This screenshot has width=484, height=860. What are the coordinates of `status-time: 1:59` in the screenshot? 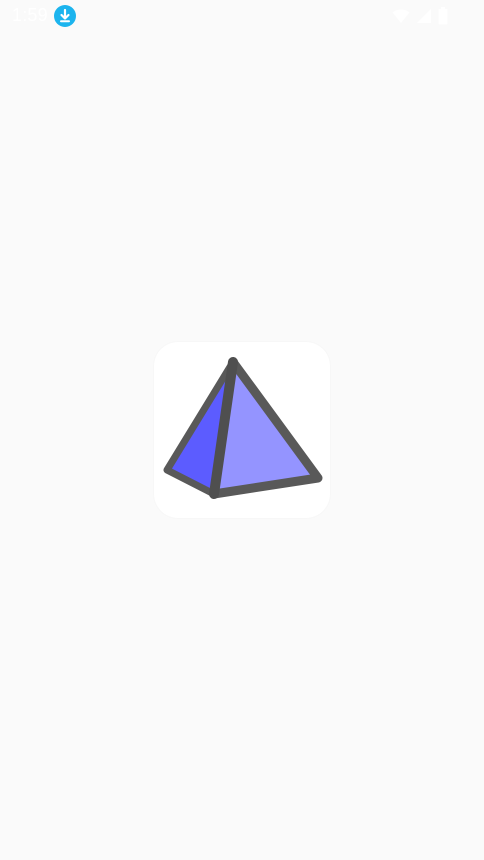 It's located at (30, 15).